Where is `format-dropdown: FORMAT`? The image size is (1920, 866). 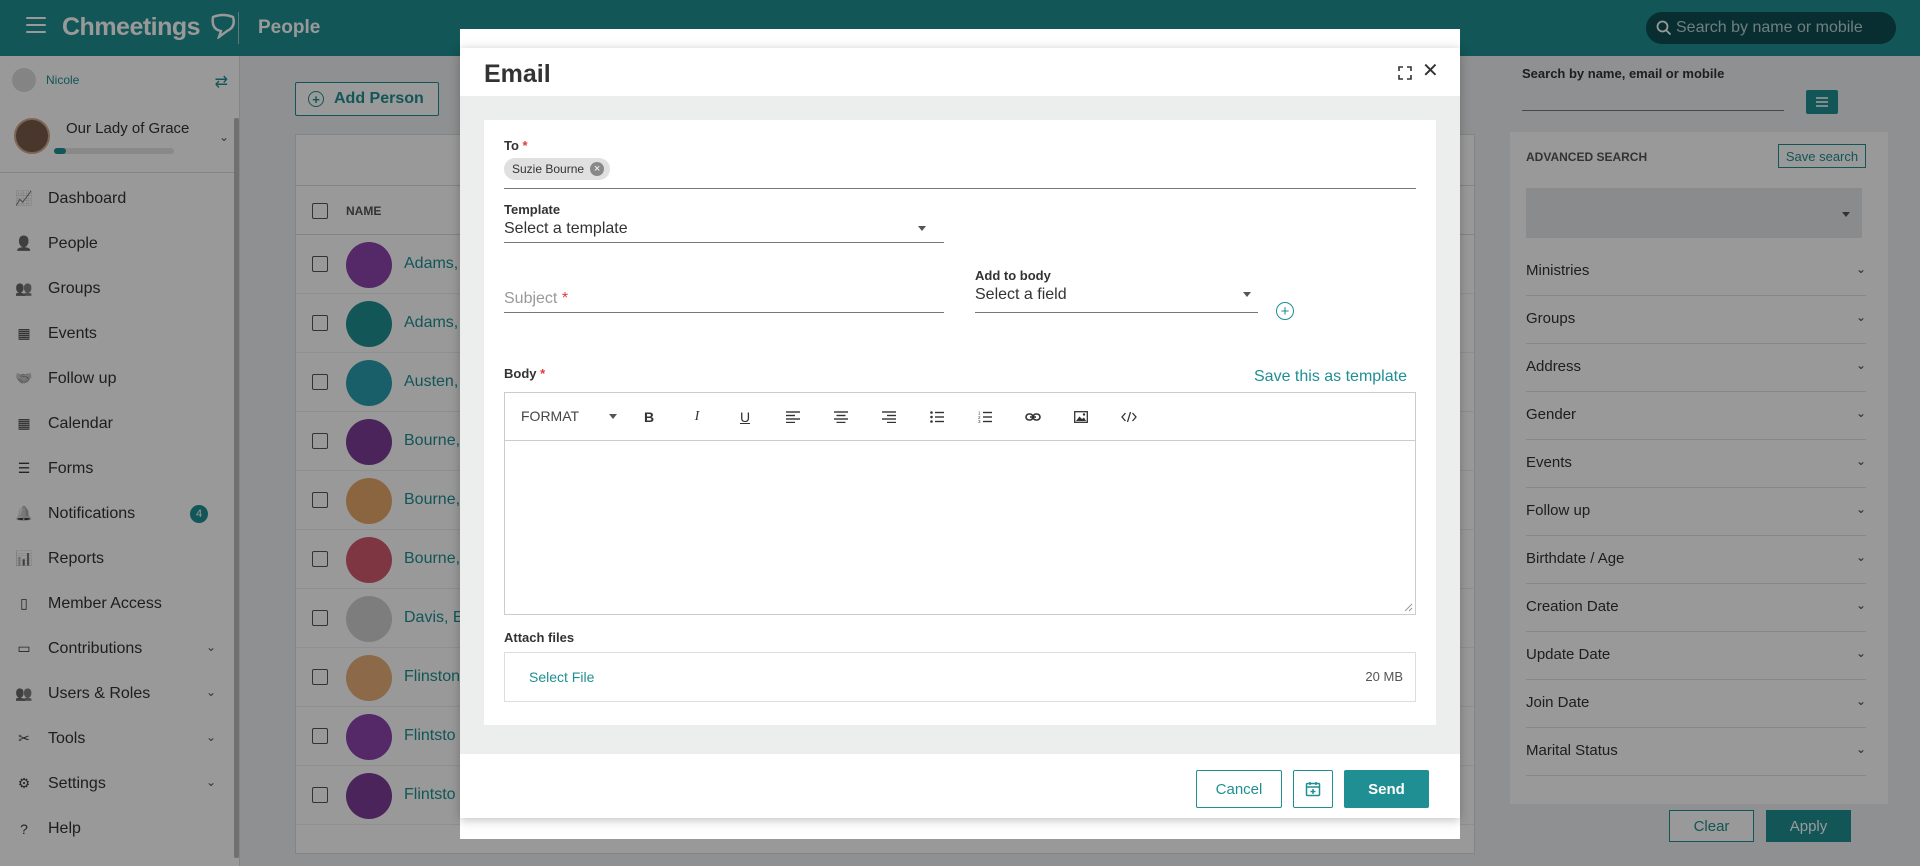
format-dropdown: FORMAT is located at coordinates (550, 416).